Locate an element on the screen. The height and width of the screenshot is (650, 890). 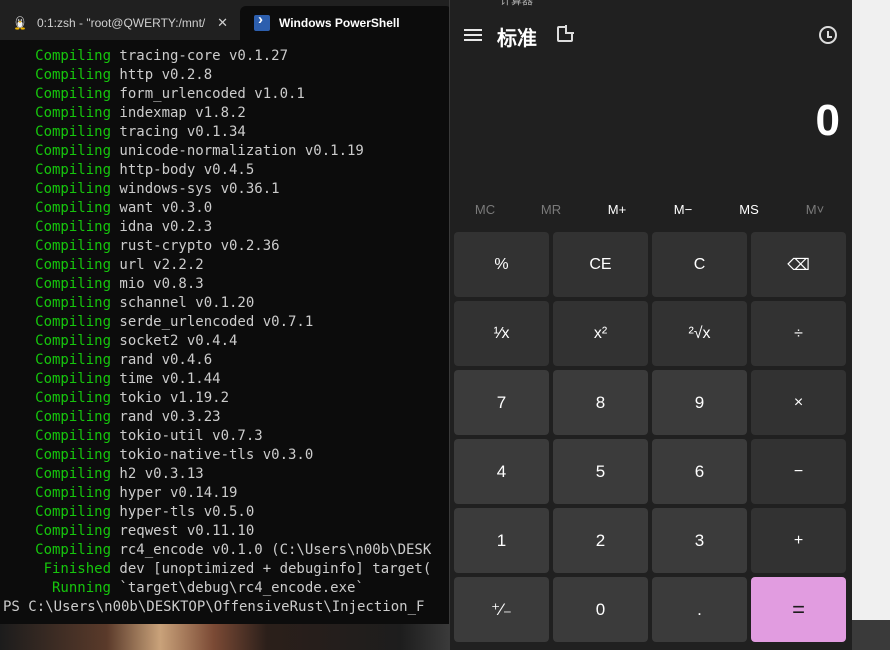
digit-7-button: 7 is located at coordinates (501, 402).